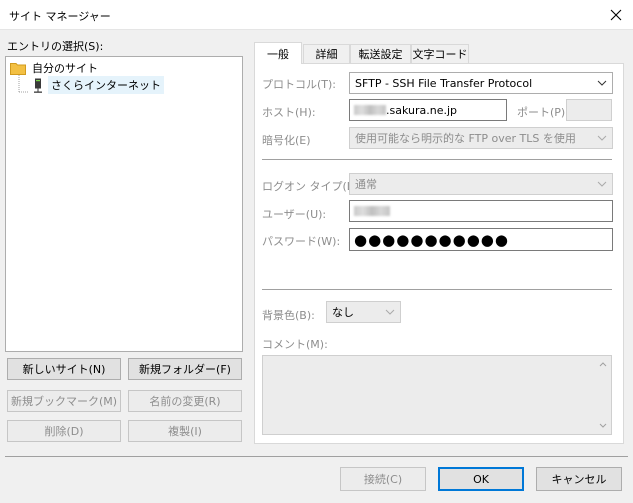  Describe the element at coordinates (185, 401) in the screenshot. I see `rename-button: 名前の変更(R)` at that location.